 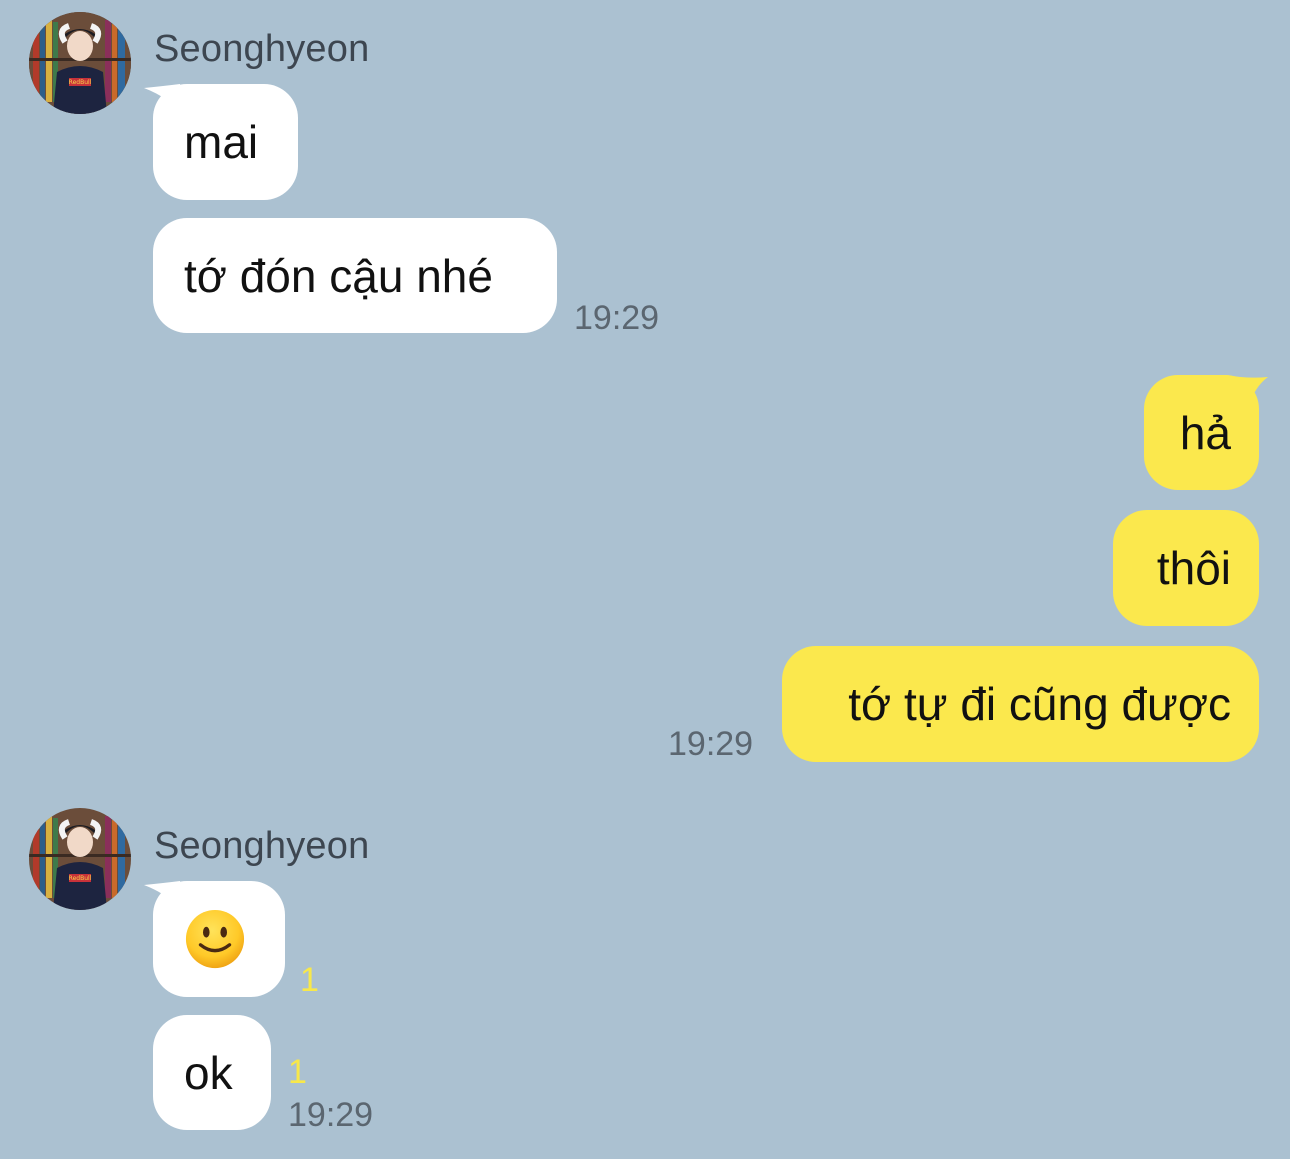 What do you see at coordinates (1205, 432) in the screenshot?
I see `message-text: hả` at bounding box center [1205, 432].